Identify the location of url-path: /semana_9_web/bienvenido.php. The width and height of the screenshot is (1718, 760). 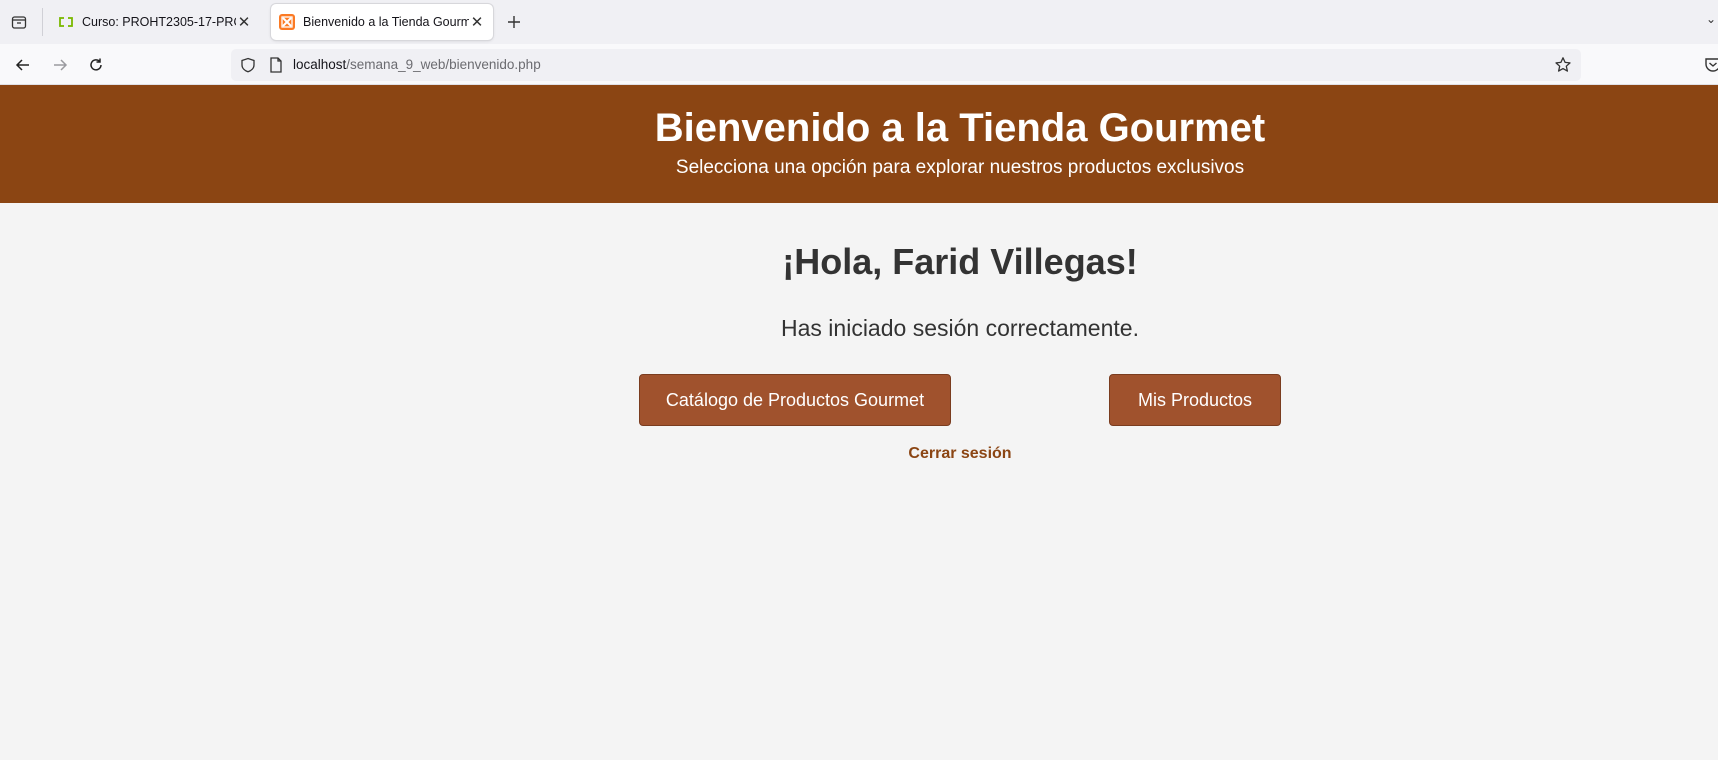
(443, 64).